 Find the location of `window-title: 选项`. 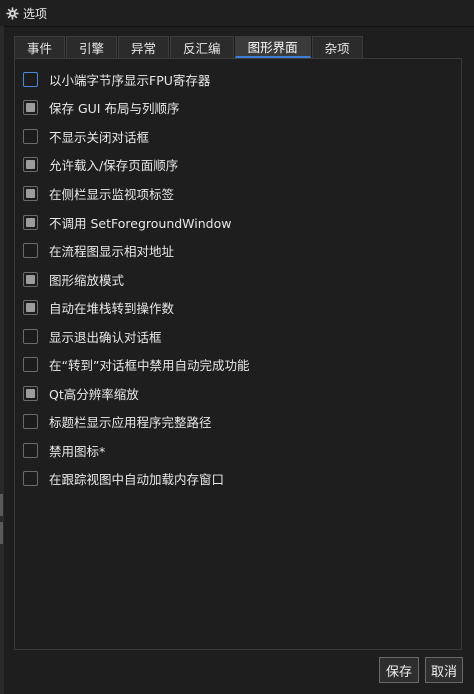

window-title: 选项 is located at coordinates (35, 13).